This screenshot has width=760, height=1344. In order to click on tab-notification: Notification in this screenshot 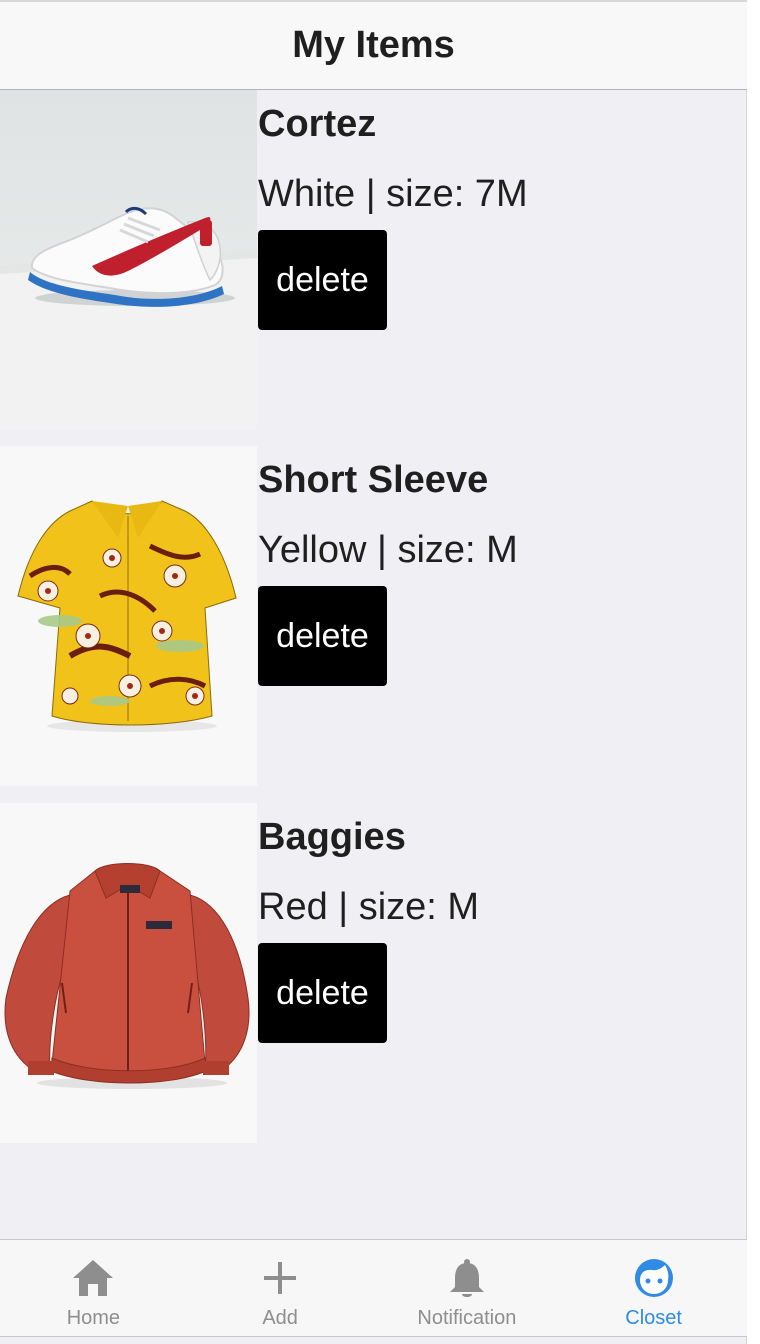, I will do `click(467, 1288)`.